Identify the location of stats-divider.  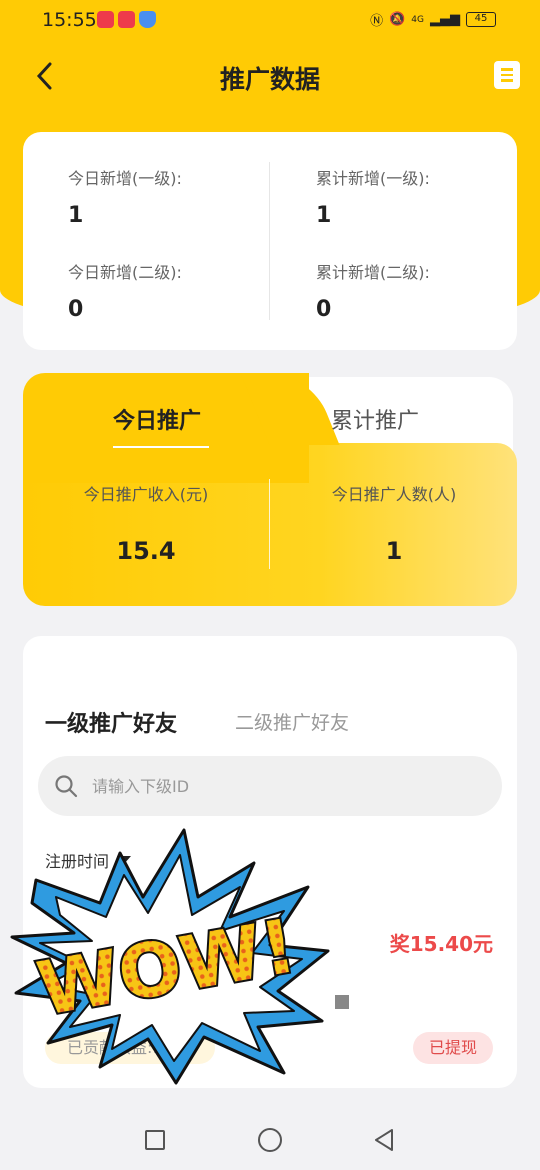
(269, 241).